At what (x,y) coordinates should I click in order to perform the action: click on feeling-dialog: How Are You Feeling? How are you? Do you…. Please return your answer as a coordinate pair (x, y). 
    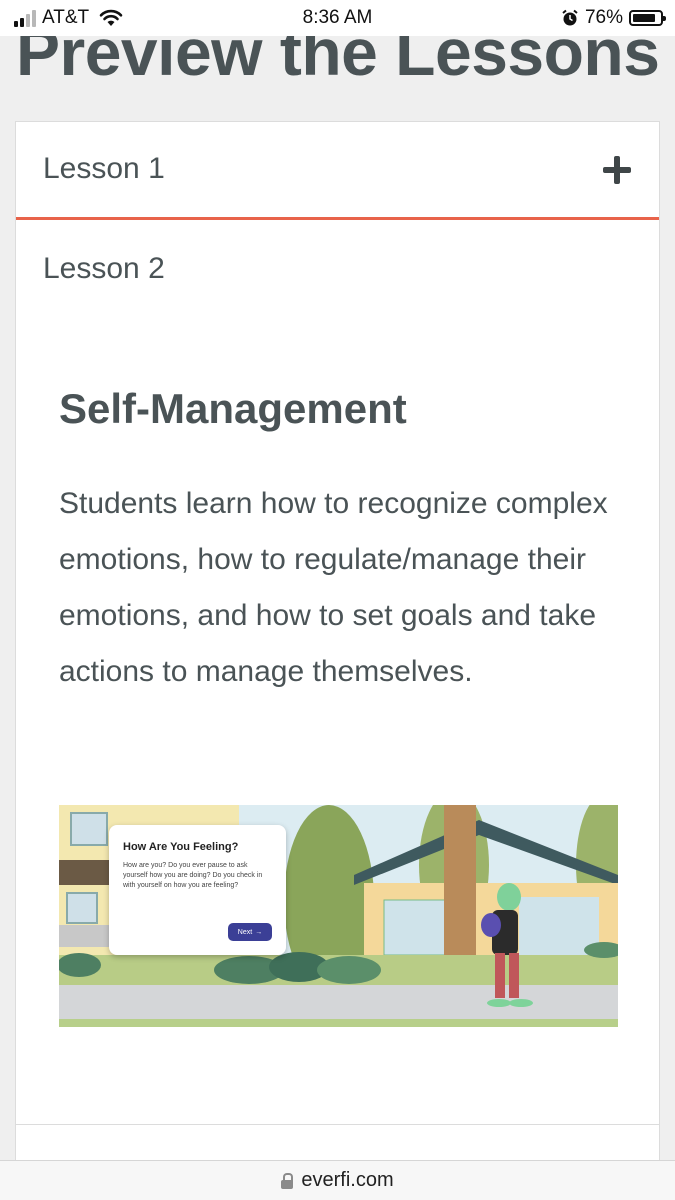
    Looking at the image, I should click on (197, 890).